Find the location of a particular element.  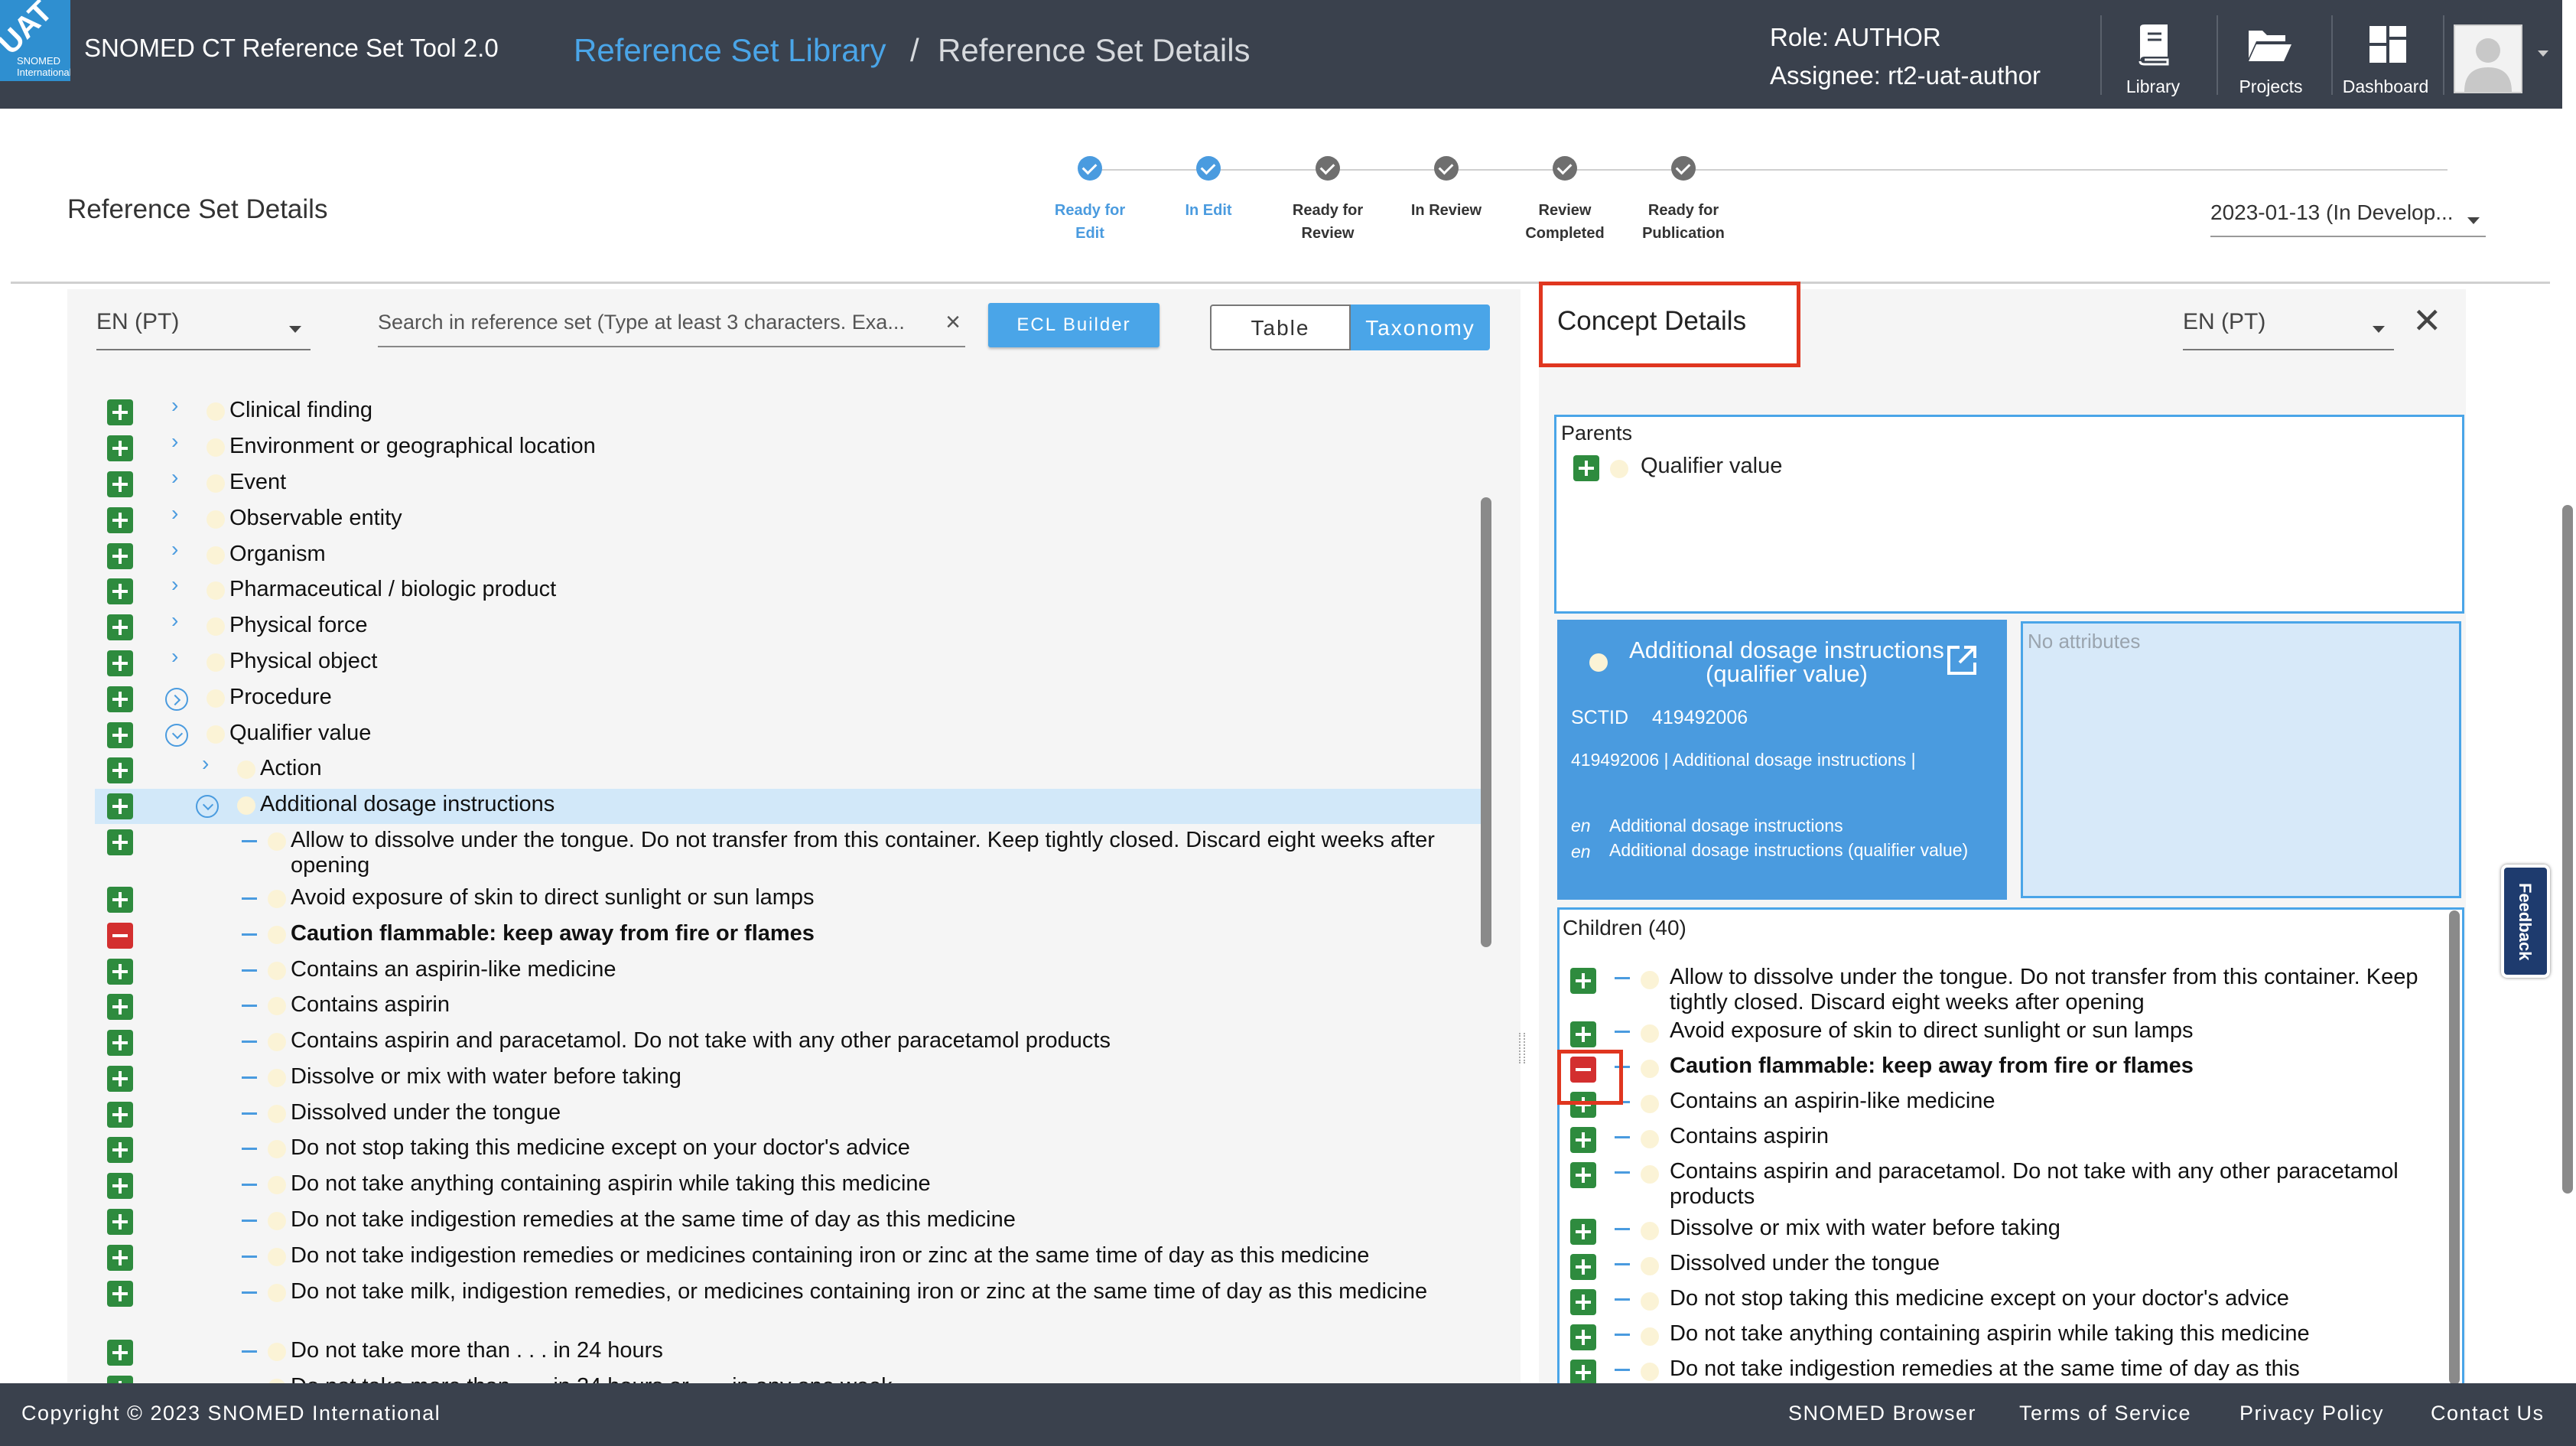

concept-label: Additional dosage instructions is located at coordinates (407, 804).